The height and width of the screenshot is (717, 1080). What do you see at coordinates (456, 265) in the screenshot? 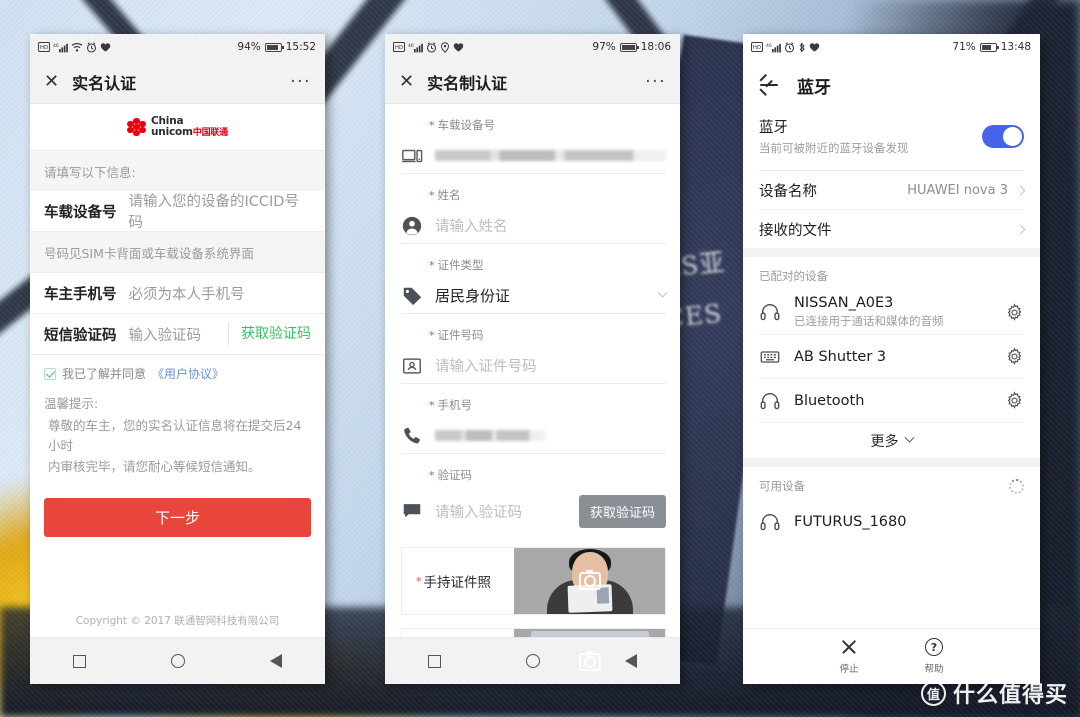
I see `field-label-id-type: * 证件类型` at bounding box center [456, 265].